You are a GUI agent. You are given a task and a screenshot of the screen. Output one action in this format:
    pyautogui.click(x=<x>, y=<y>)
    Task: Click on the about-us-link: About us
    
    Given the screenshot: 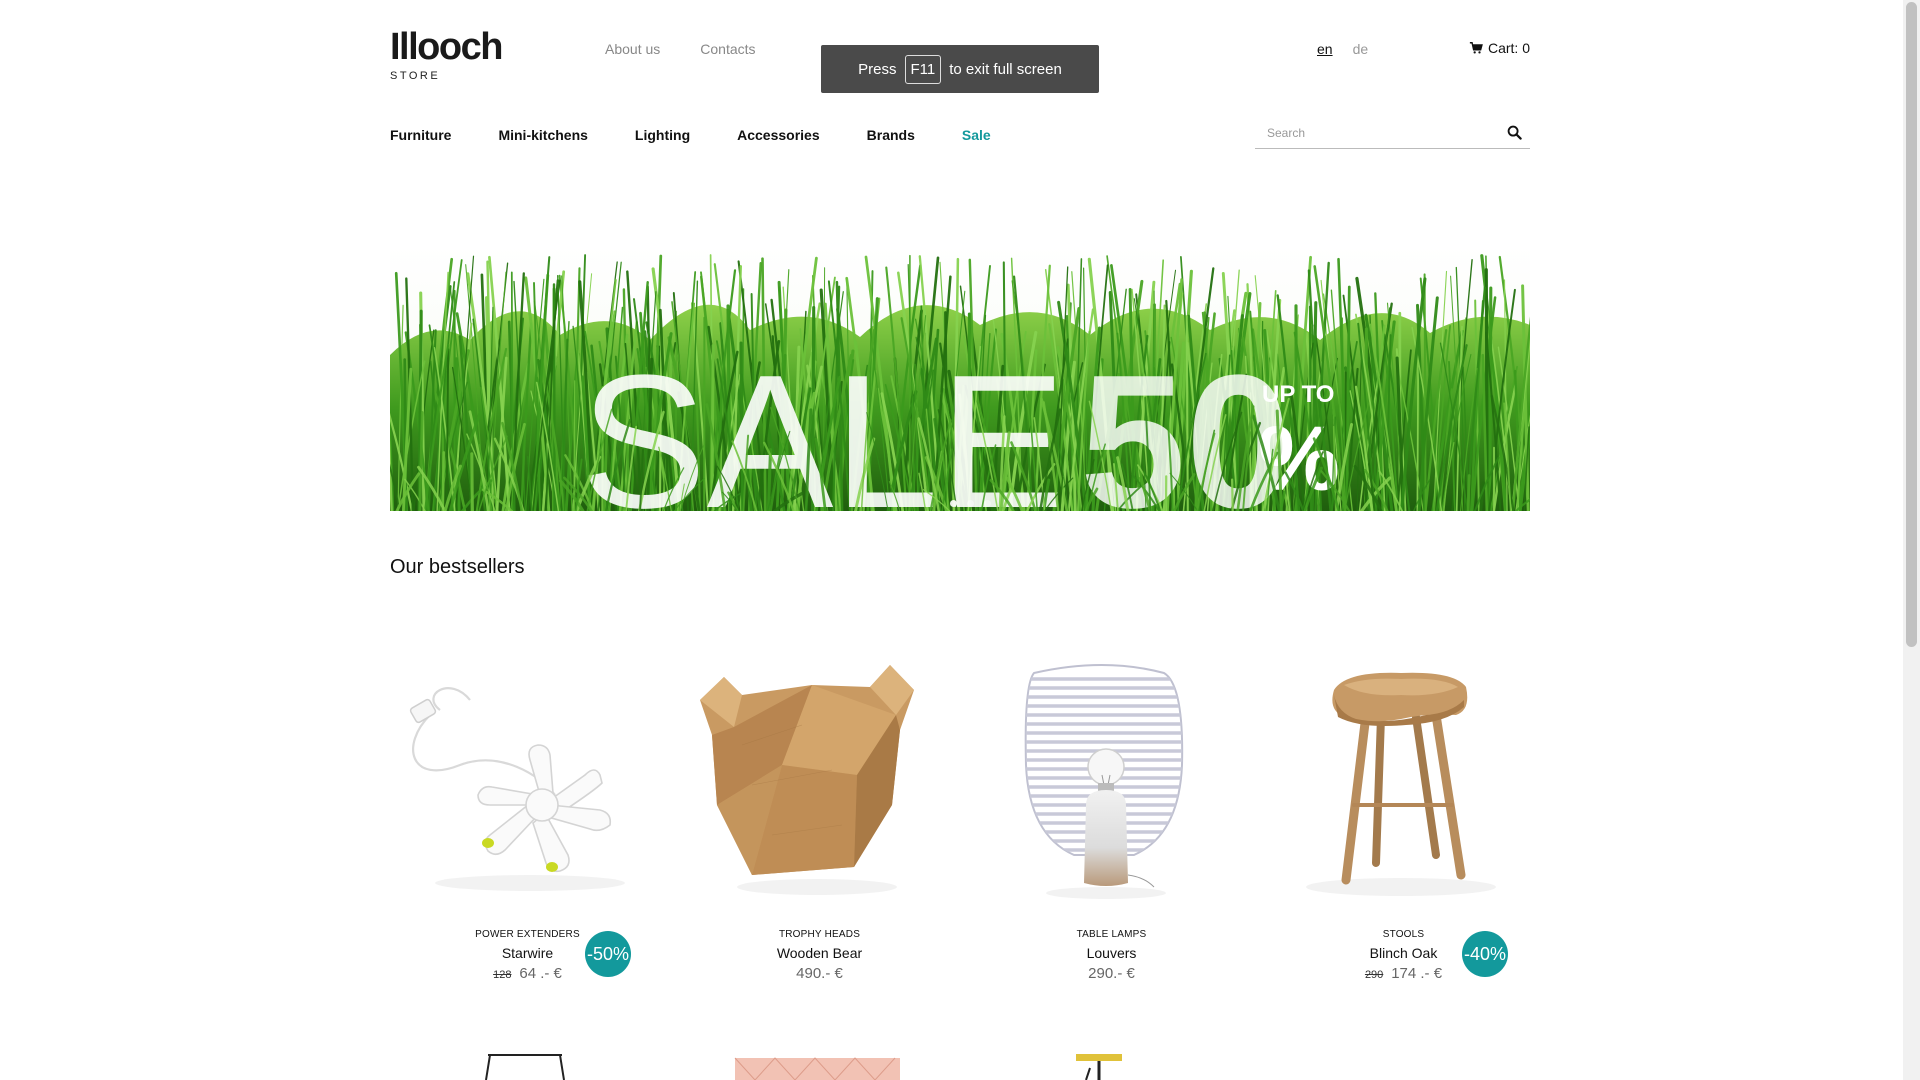 What is the action you would take?
    pyautogui.click(x=632, y=49)
    